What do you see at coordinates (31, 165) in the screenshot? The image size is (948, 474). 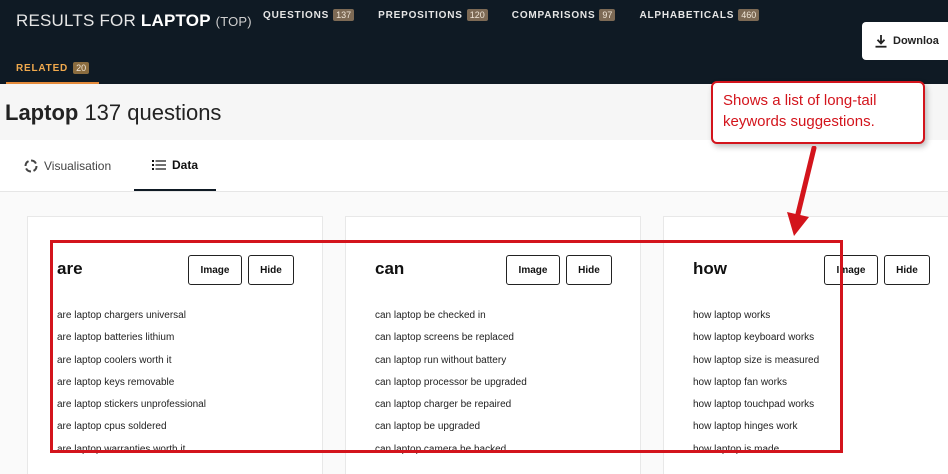 I see `spinner-icon` at bounding box center [31, 165].